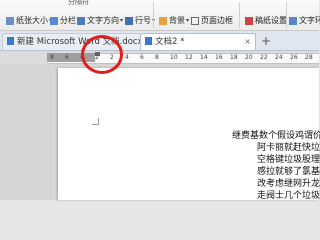  I want to click on horizontal-ruler: 8 6 4 2 2 4 6 8 10 12 14 16 18 20 22 24 26 28, so click(159, 57).